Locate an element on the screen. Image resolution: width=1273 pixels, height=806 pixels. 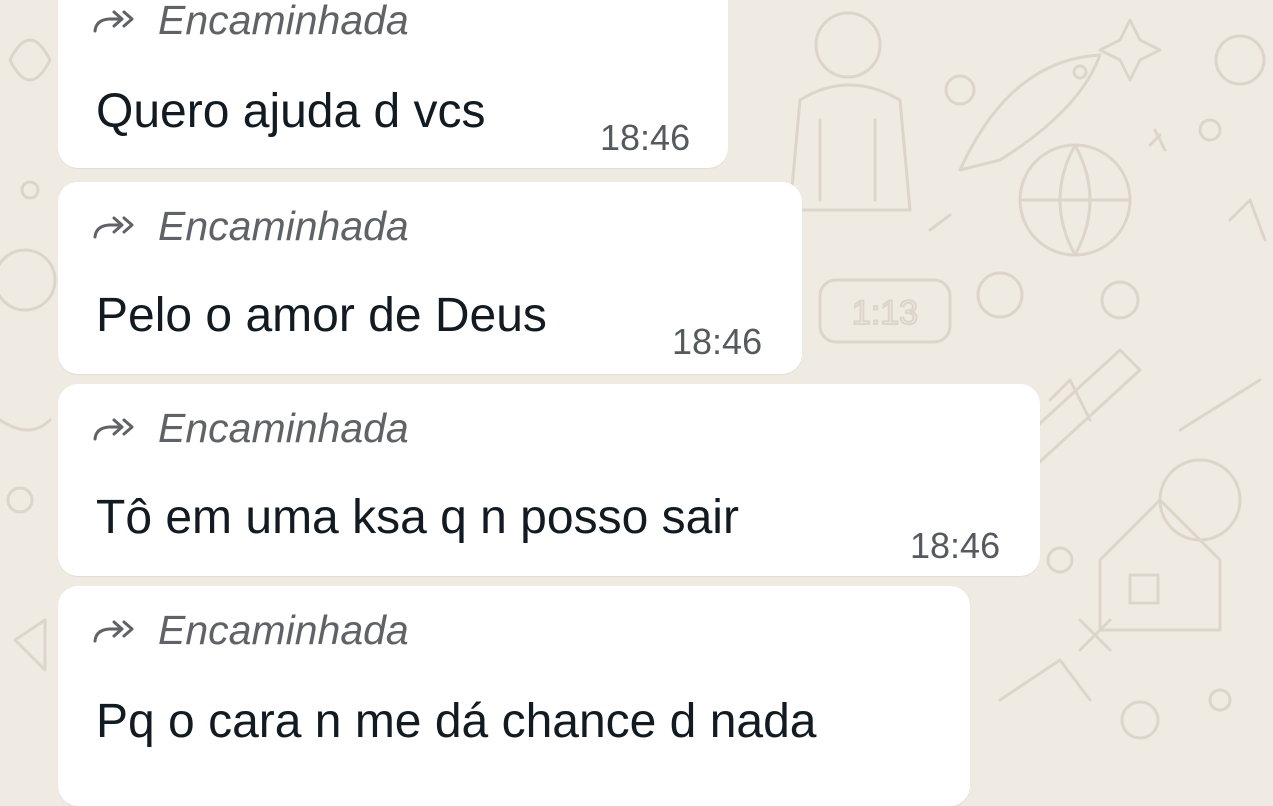
message-text: Pelo o amor de Deus is located at coordinates (321, 315).